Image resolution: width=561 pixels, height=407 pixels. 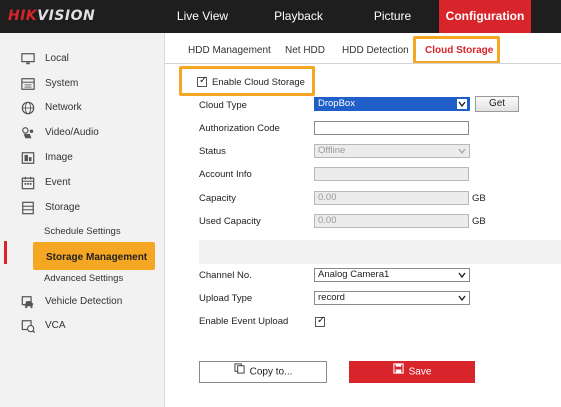 I want to click on tab-picture: Picture, so click(x=392, y=16).